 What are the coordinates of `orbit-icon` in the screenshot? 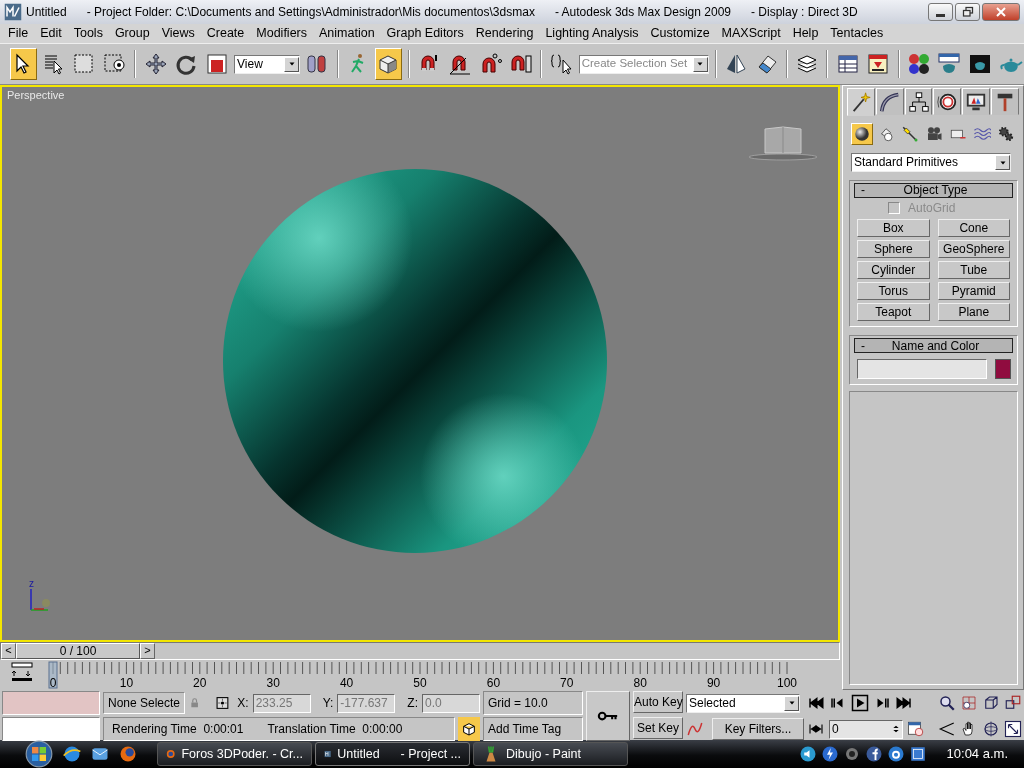 It's located at (991, 729).